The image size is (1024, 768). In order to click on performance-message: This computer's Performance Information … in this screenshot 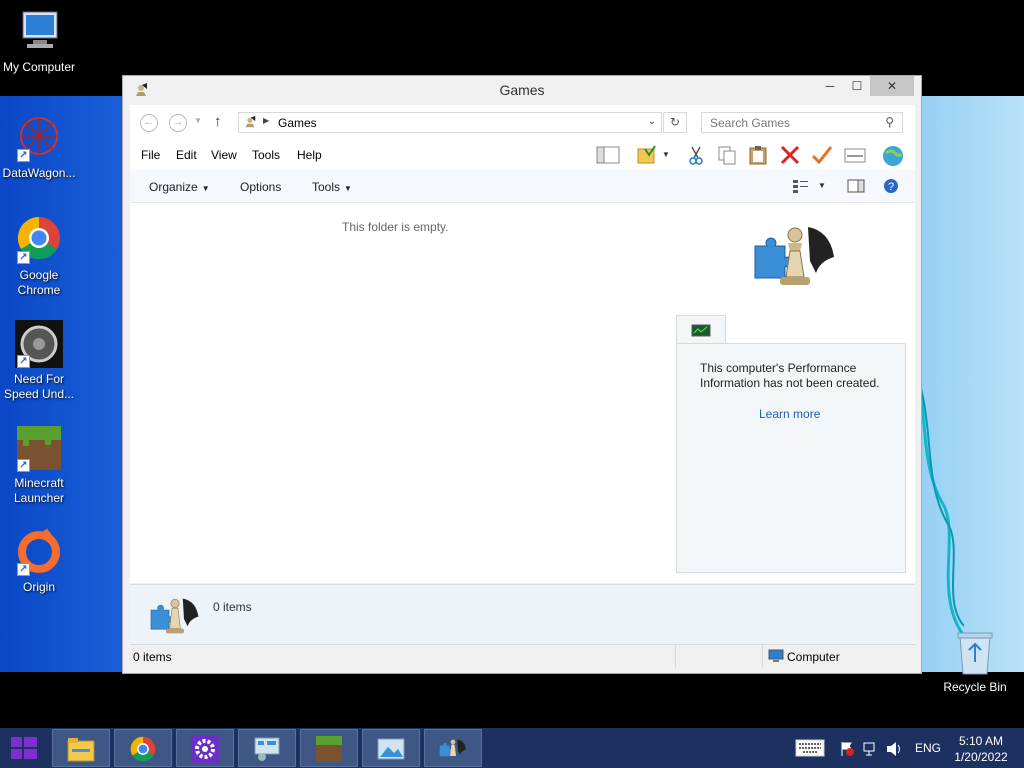, I will do `click(790, 375)`.